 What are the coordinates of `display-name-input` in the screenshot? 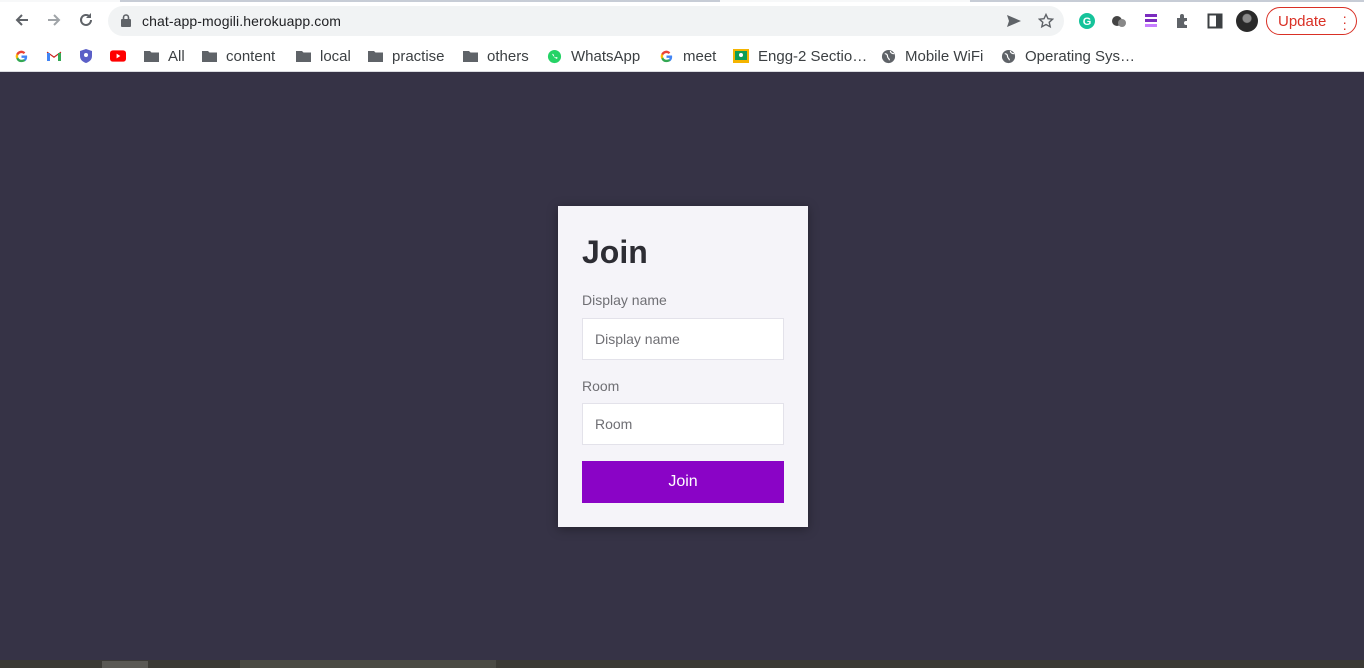 It's located at (683, 339).